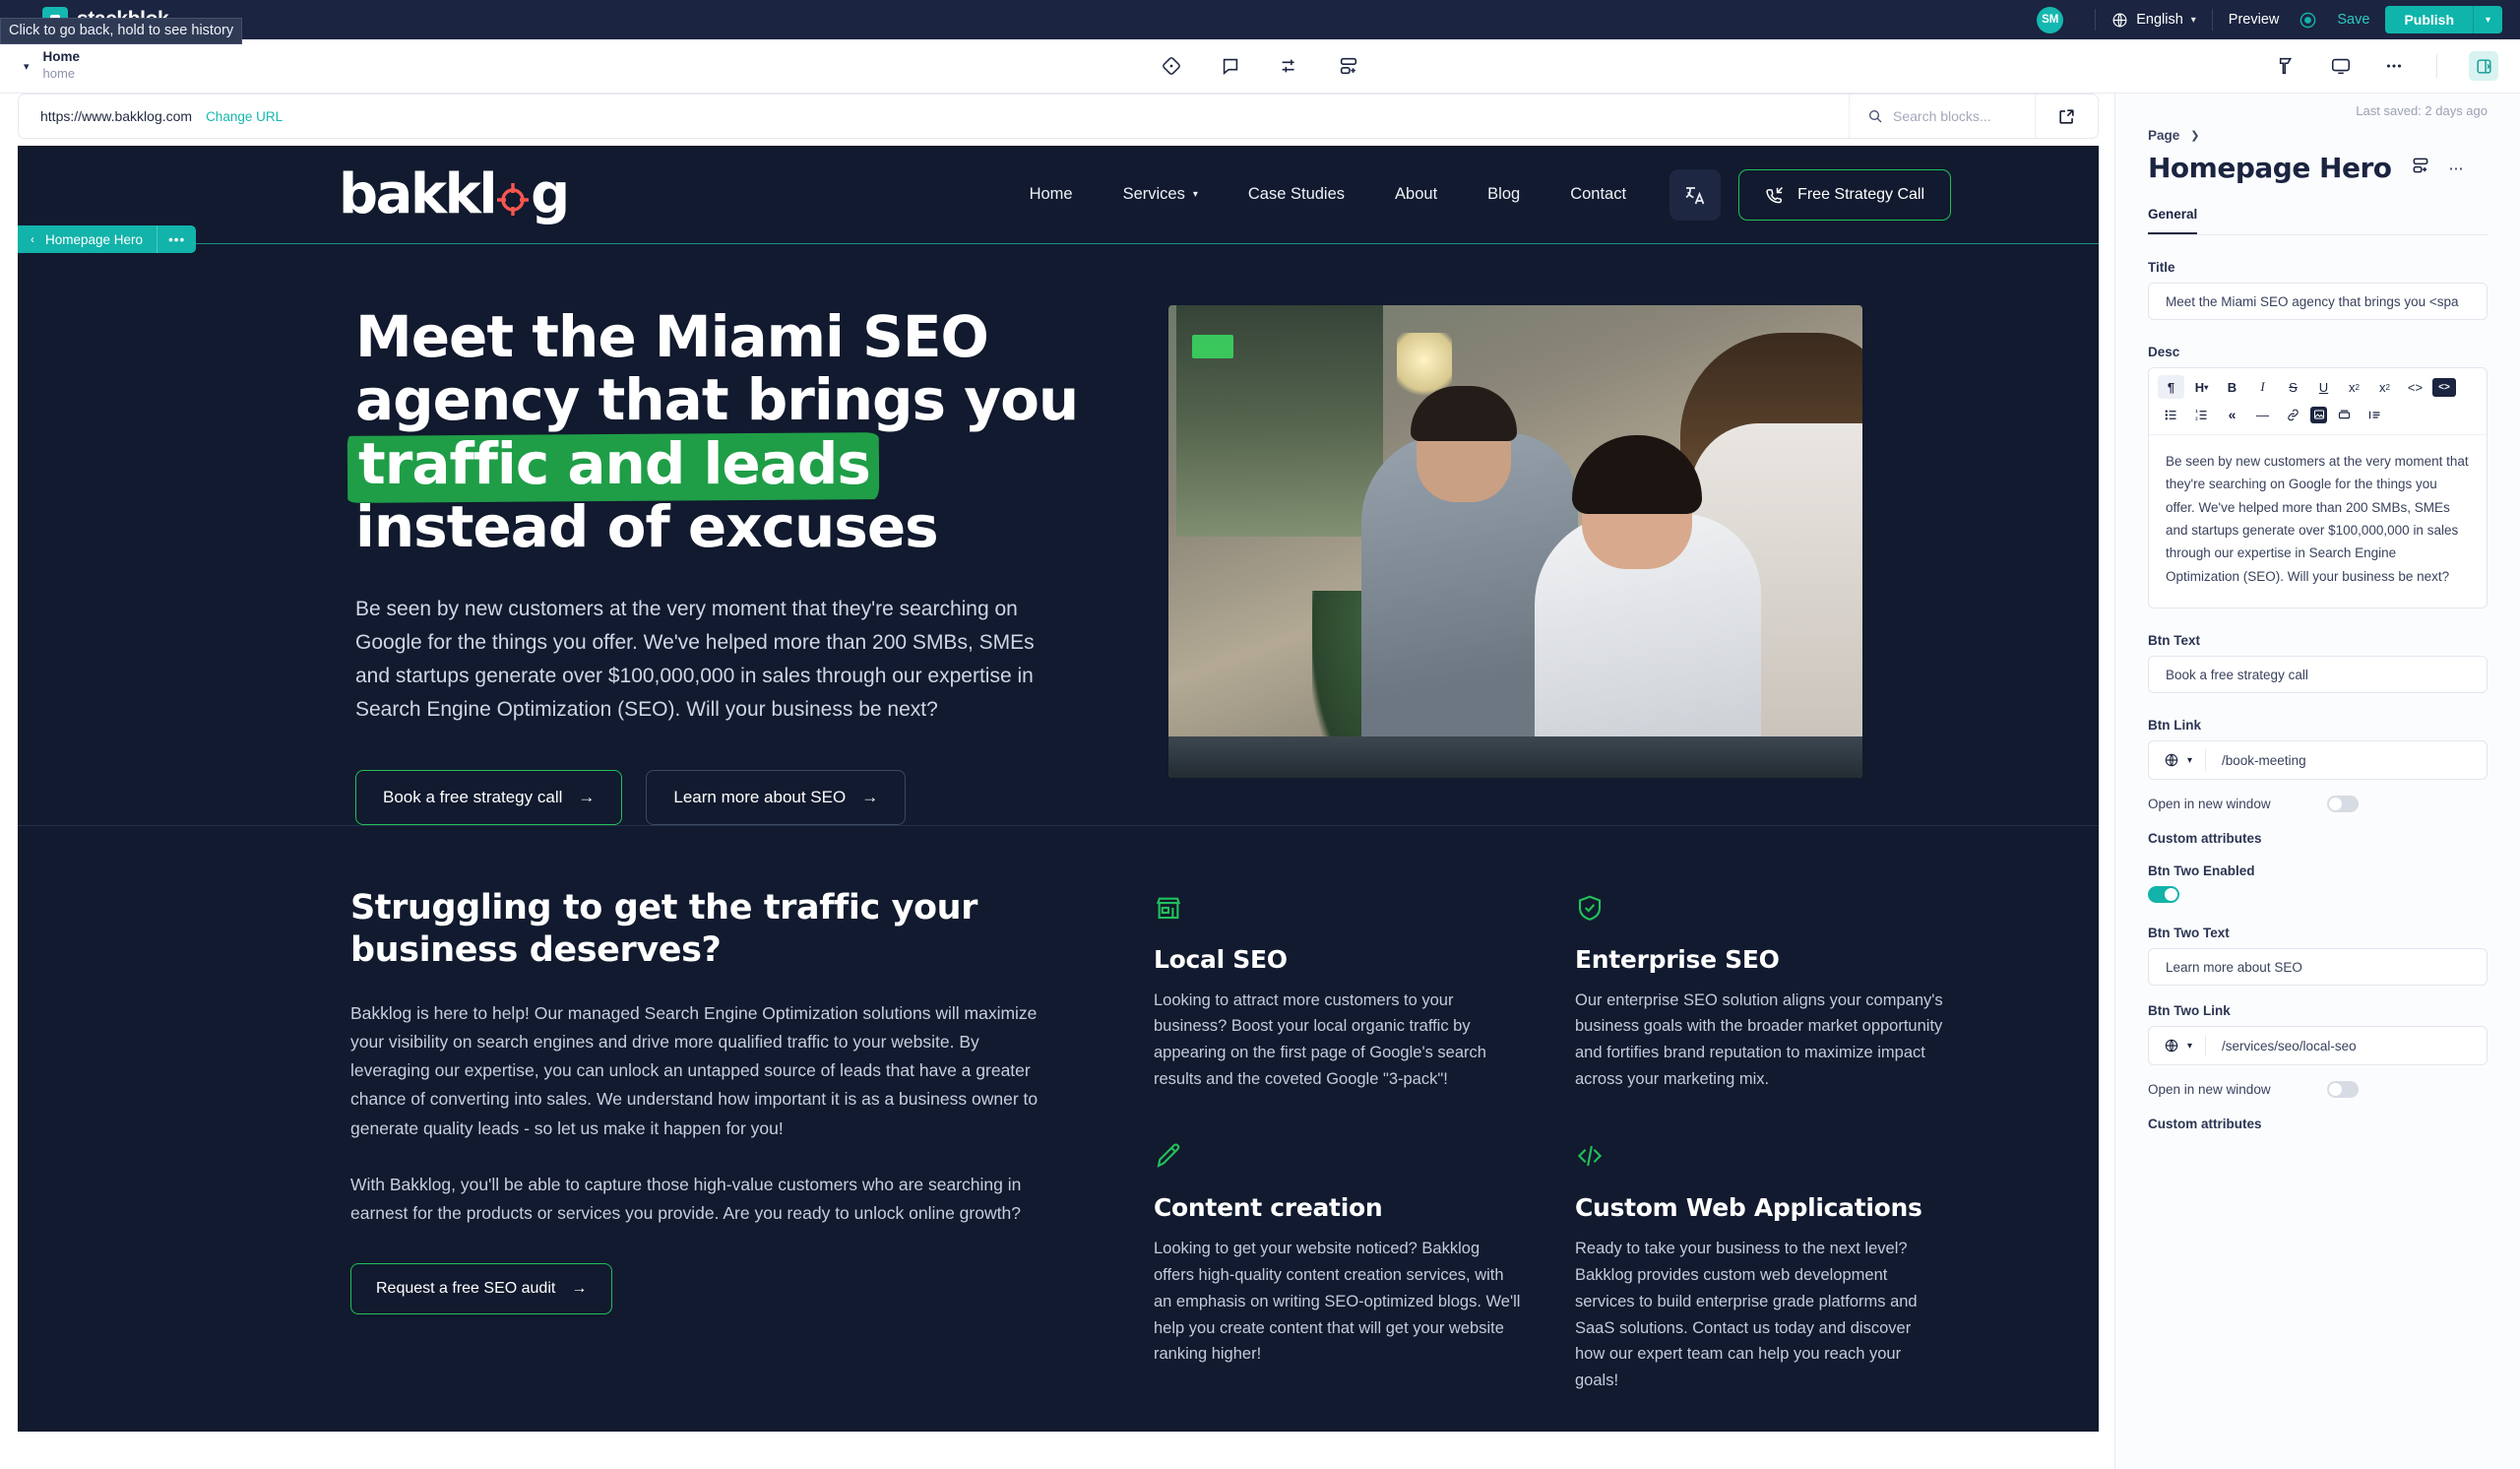 The height and width of the screenshot is (1469, 2520). I want to click on subscript-icon: x2, so click(2384, 387).